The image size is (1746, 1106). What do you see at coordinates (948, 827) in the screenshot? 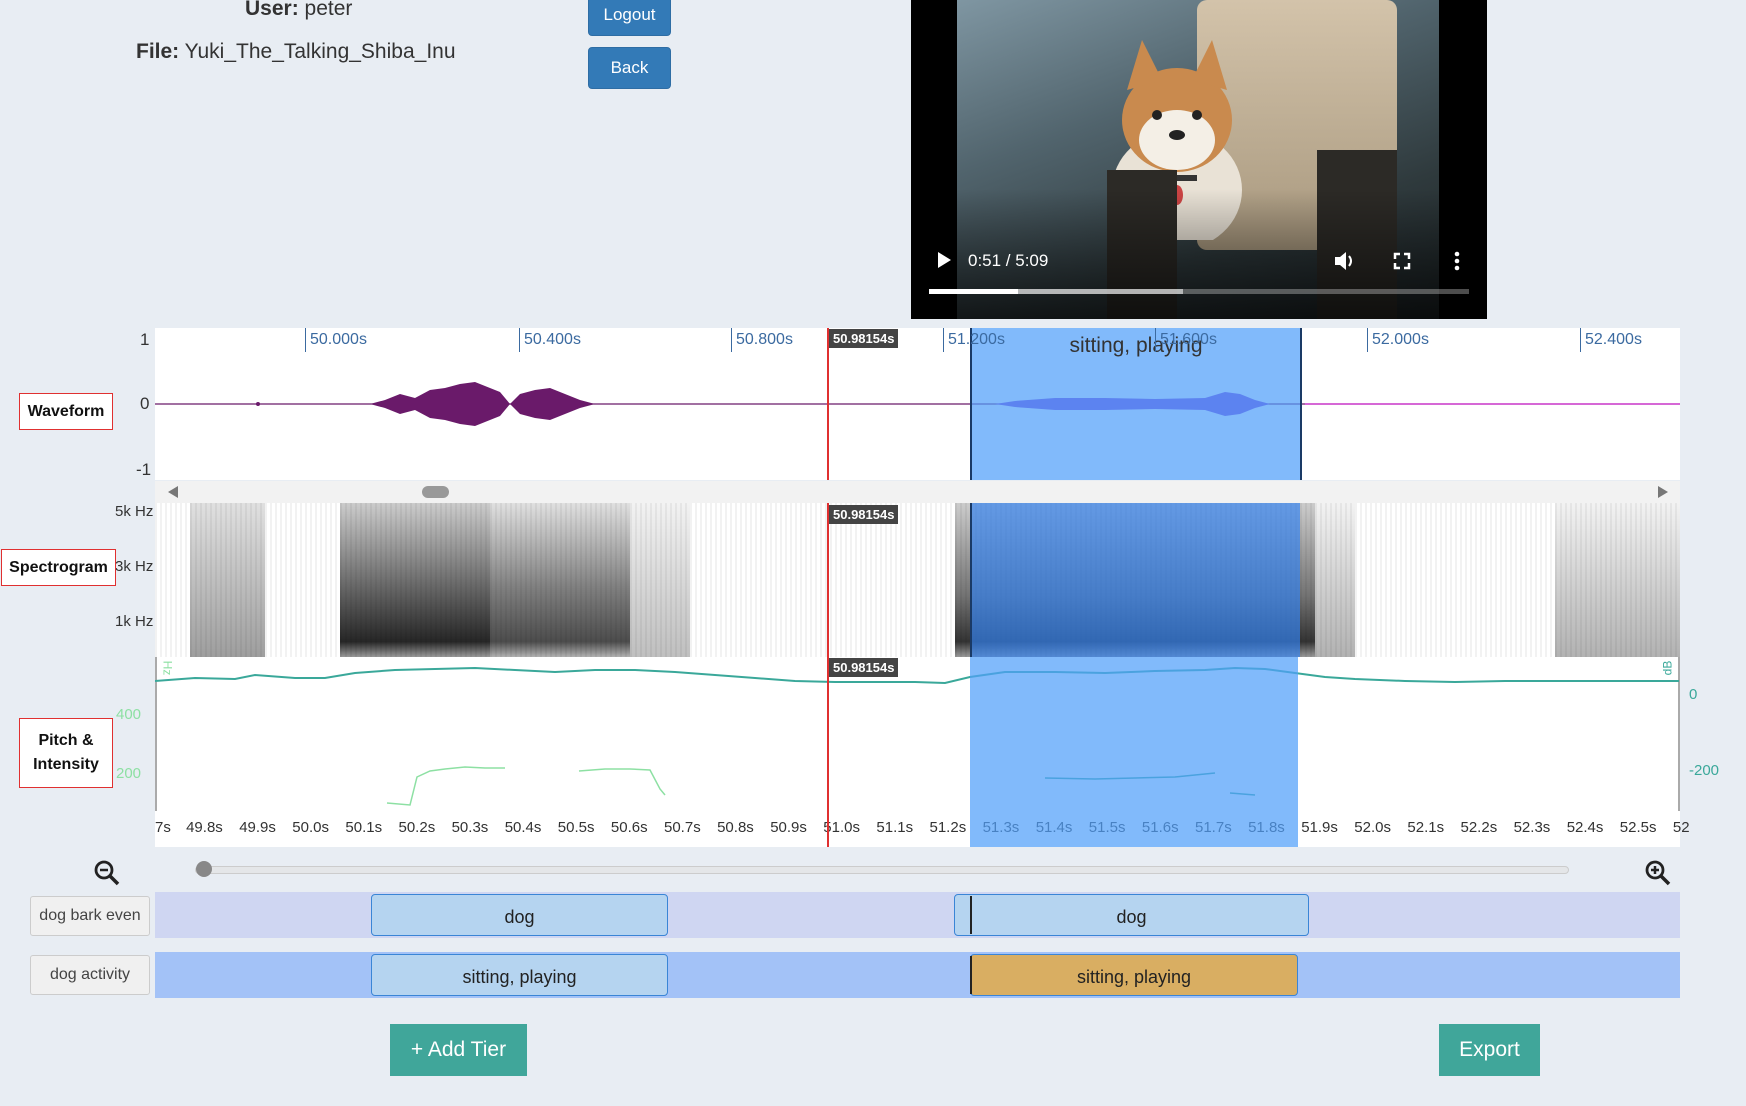
I see `time-tick: 51.2s` at bounding box center [948, 827].